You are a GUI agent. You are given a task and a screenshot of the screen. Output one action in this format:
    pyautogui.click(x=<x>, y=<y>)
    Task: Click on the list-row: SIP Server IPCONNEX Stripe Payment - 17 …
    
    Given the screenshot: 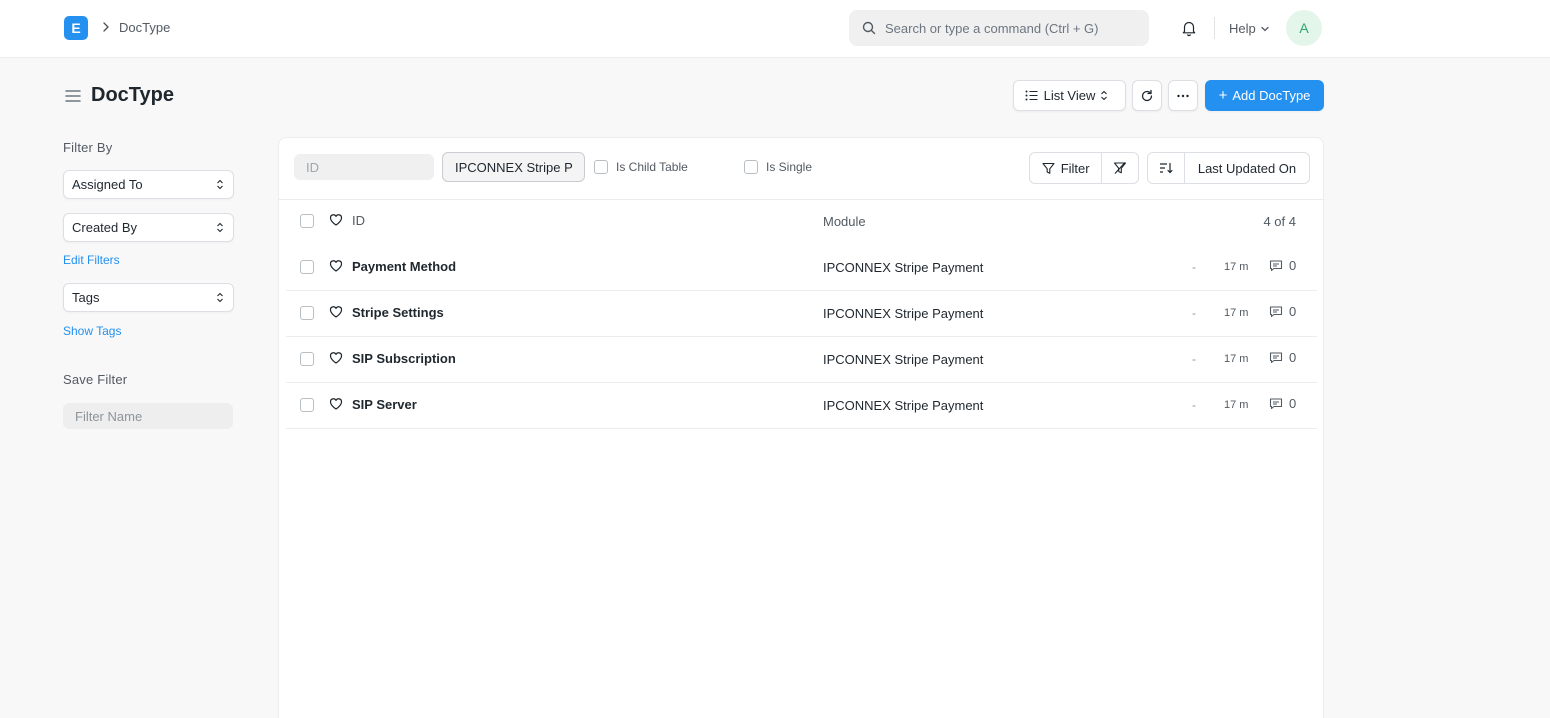 What is the action you would take?
    pyautogui.click(x=801, y=406)
    